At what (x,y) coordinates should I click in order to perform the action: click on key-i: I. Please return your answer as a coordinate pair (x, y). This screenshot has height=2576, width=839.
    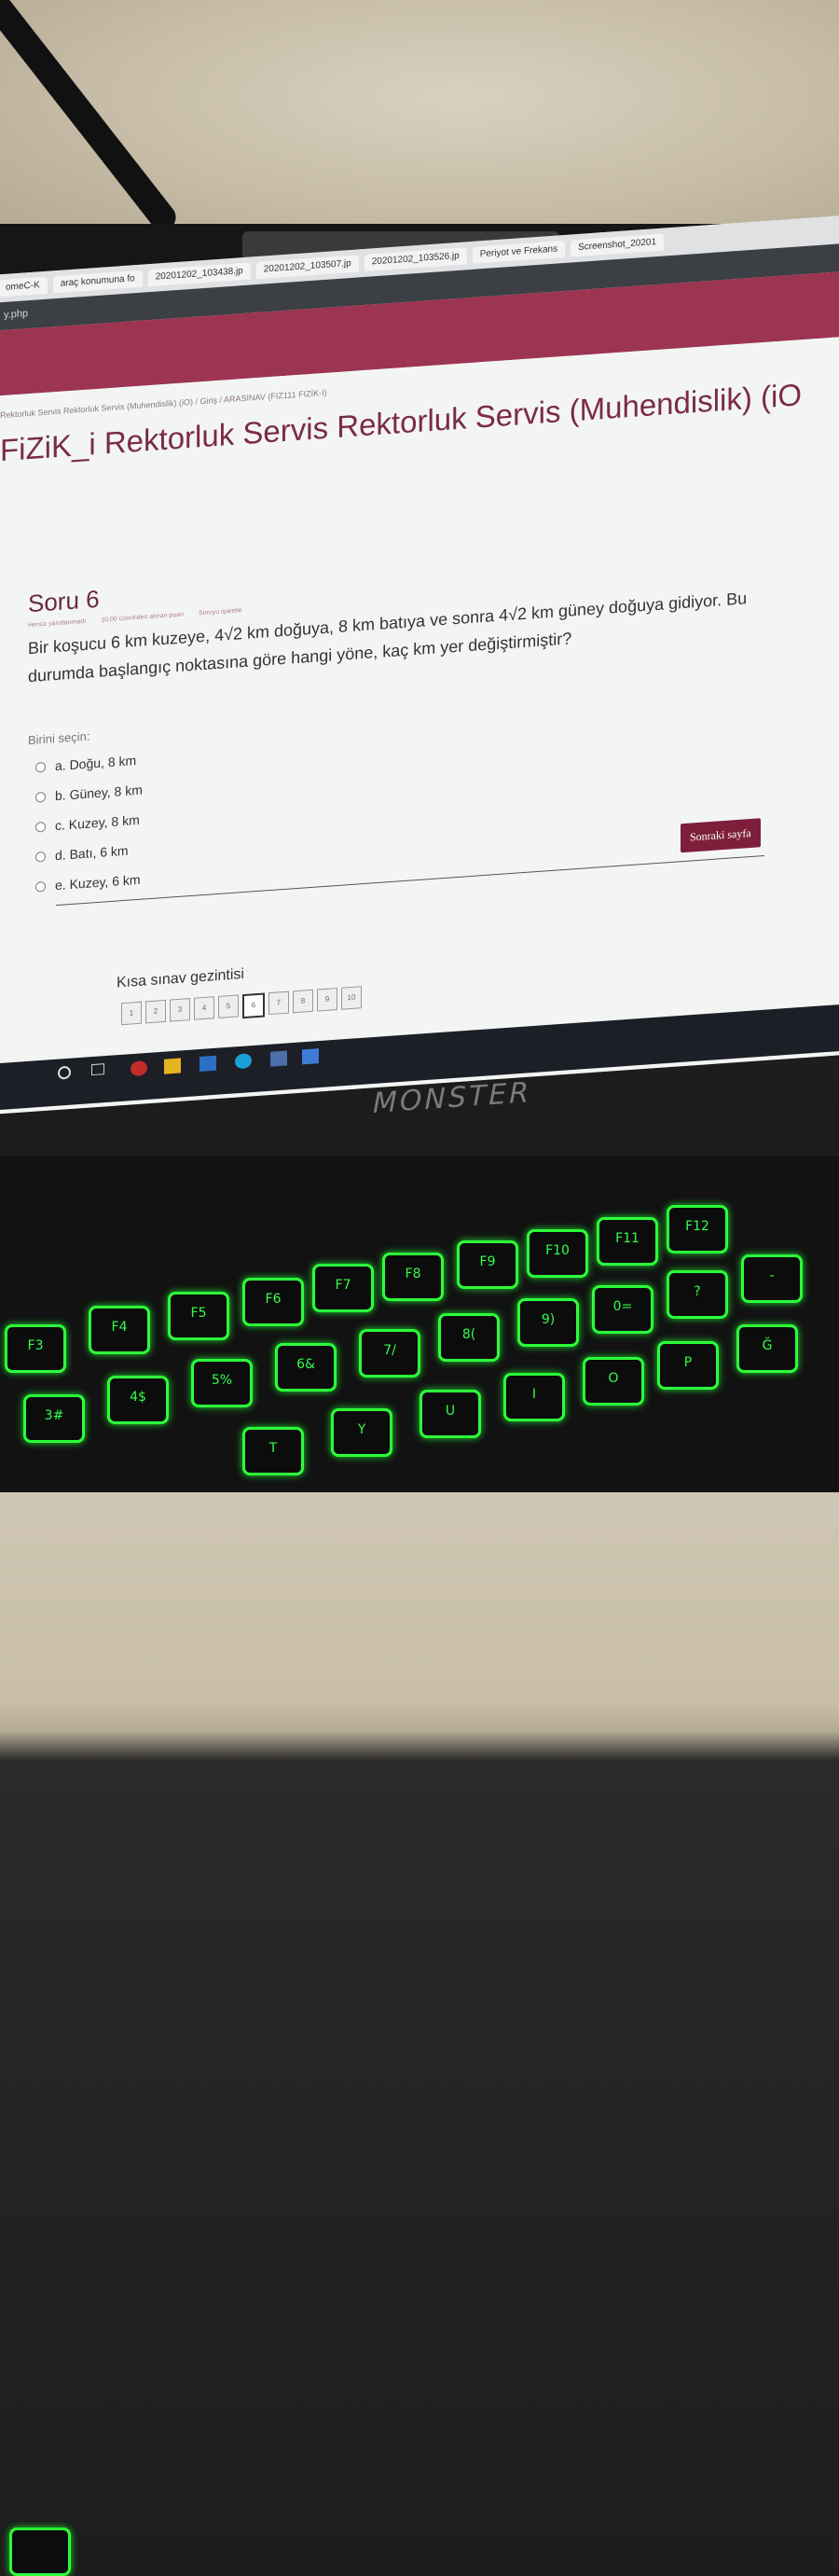
    Looking at the image, I should click on (534, 1397).